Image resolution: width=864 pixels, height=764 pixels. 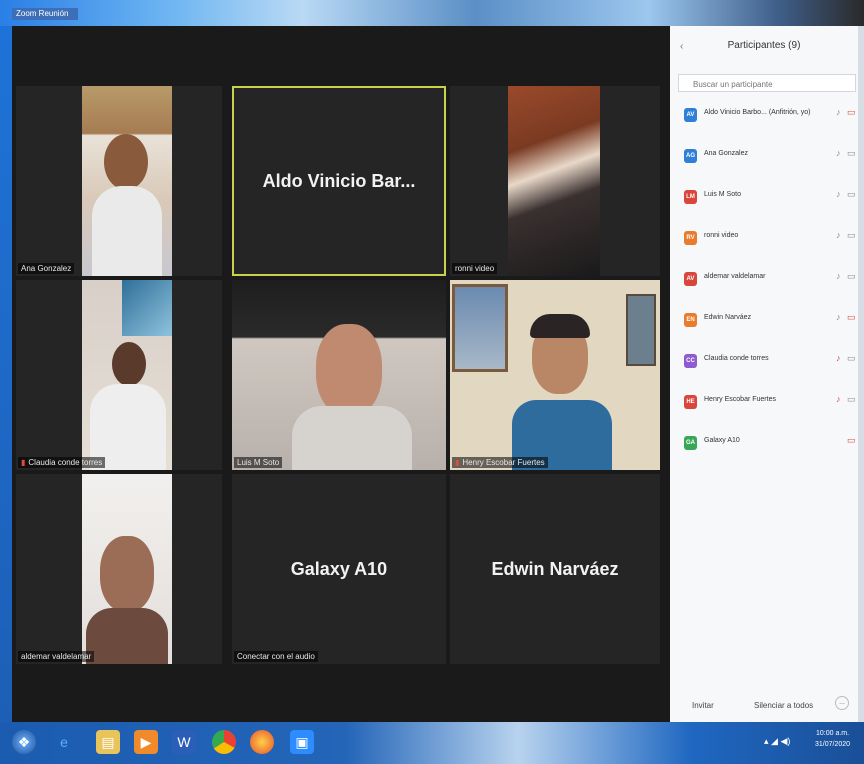 I want to click on participant-avatar: GA, so click(x=690, y=443).